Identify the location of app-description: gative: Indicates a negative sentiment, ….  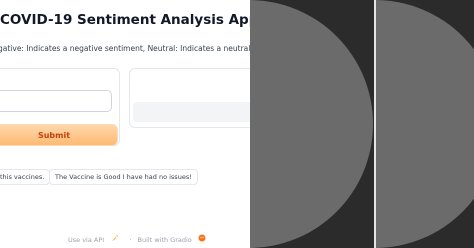
(125, 48).